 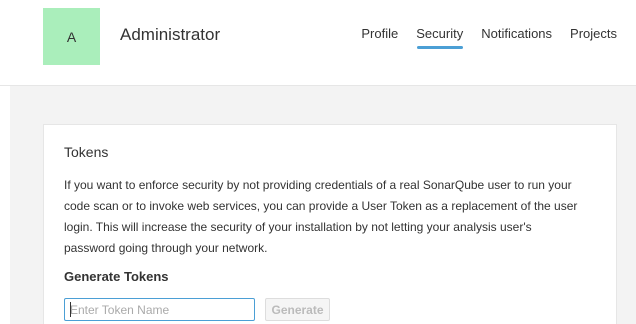 What do you see at coordinates (516, 40) in the screenshot?
I see `tab-notifications: Notifications` at bounding box center [516, 40].